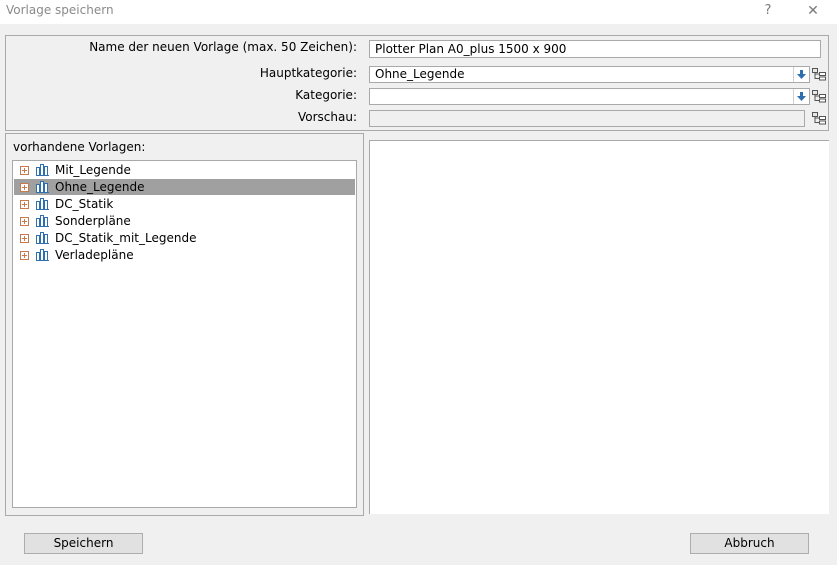 This screenshot has width=837, height=565. What do you see at coordinates (184, 204) in the screenshot?
I see `tree-item-dc-statik: DC_Statik` at bounding box center [184, 204].